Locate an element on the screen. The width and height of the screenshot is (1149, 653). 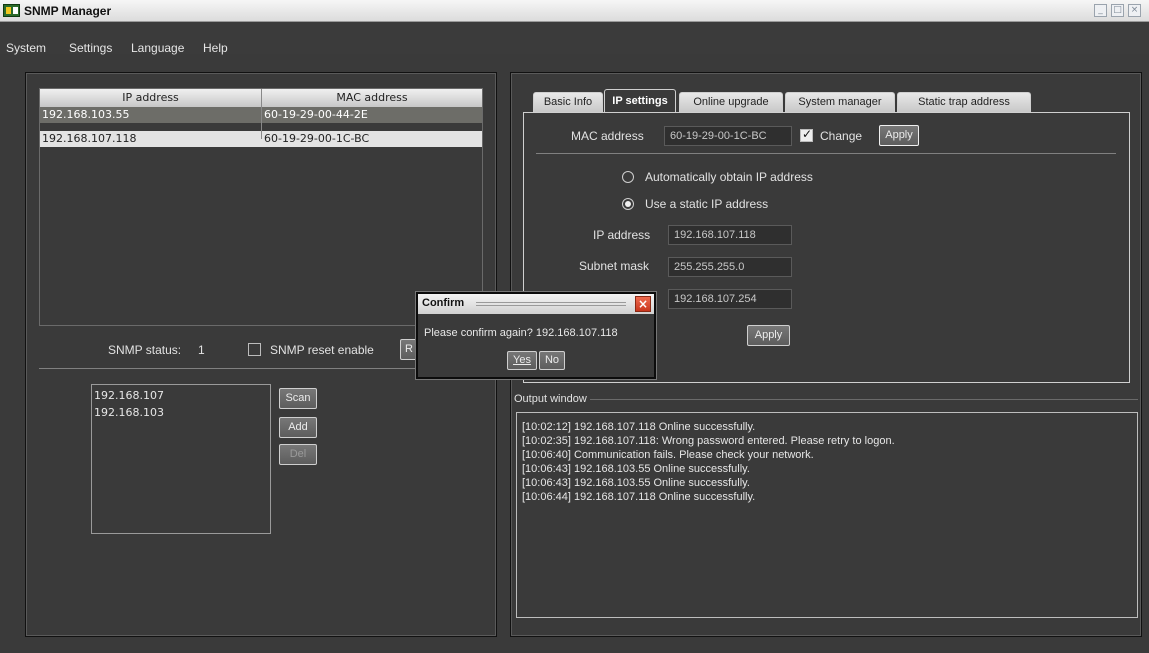
gateway-field: 192.168.107.254 is located at coordinates (730, 299).